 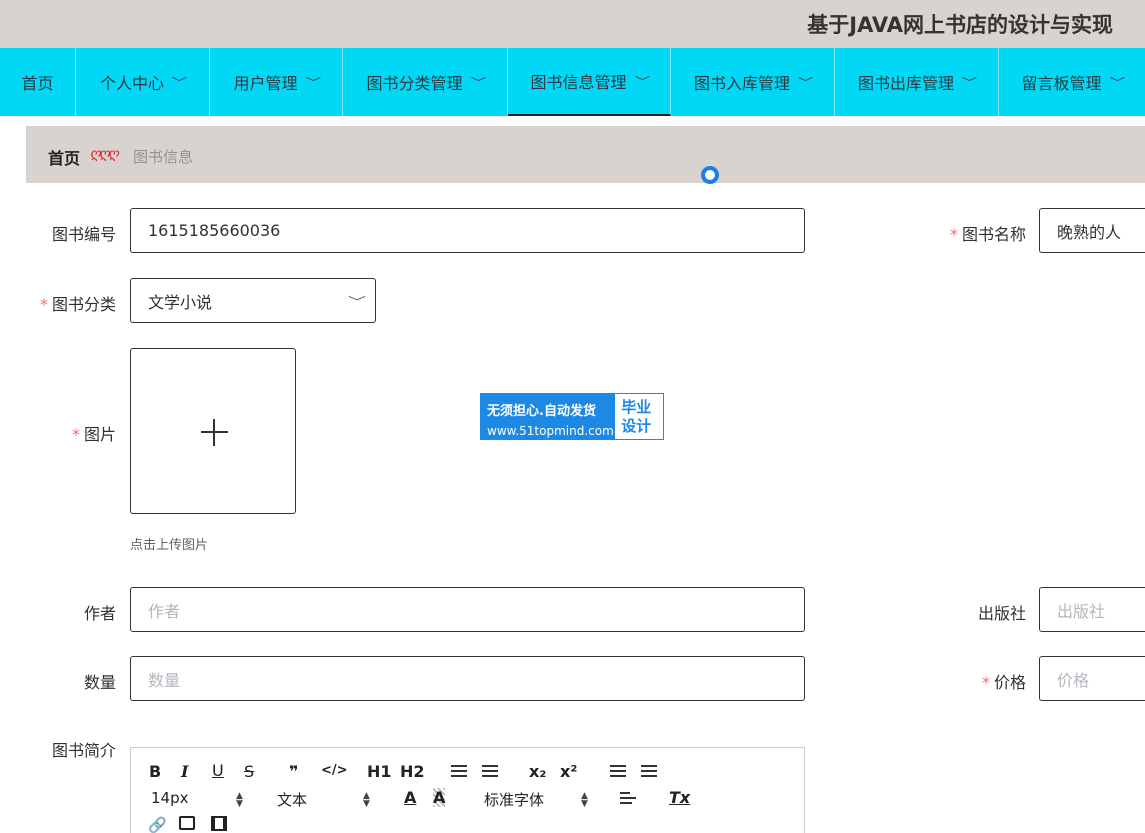 I want to click on nav-item-category-management: 图书分类管理 ﹀, so click(x=425, y=82).